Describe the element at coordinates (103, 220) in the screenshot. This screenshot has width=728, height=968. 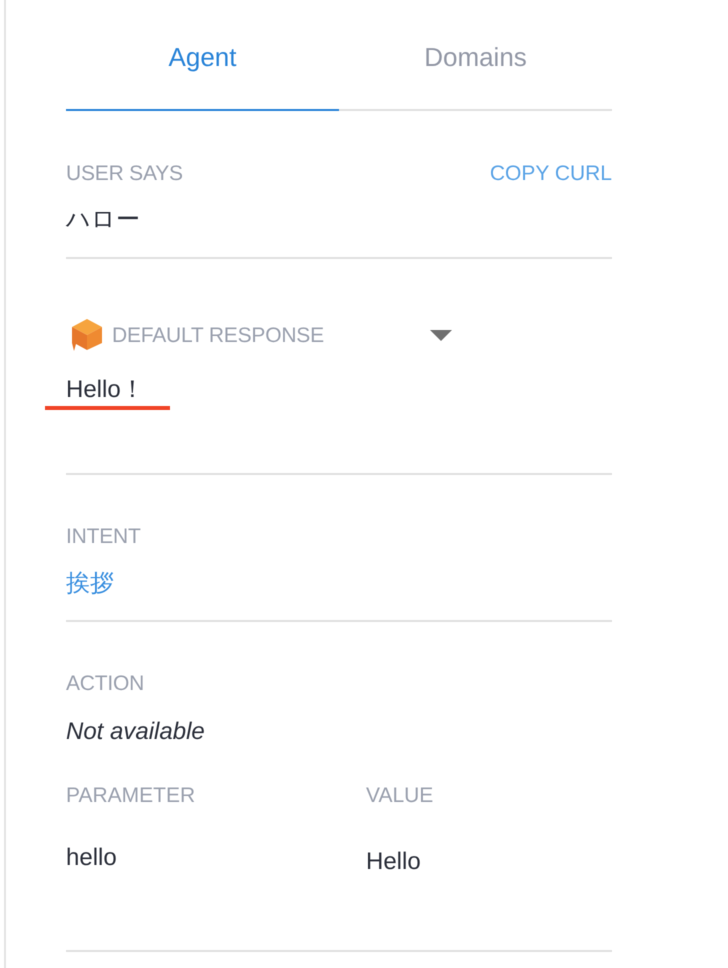
I see `field-value: ハロー` at that location.